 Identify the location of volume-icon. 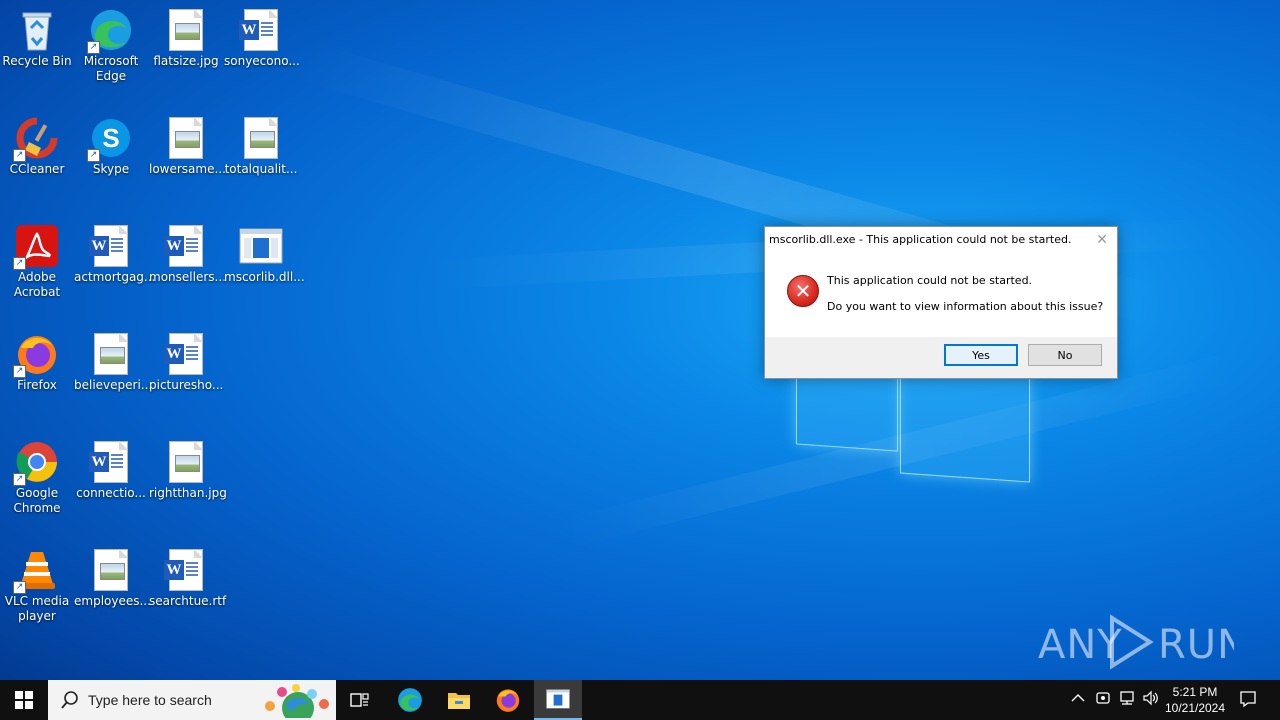
(1151, 700).